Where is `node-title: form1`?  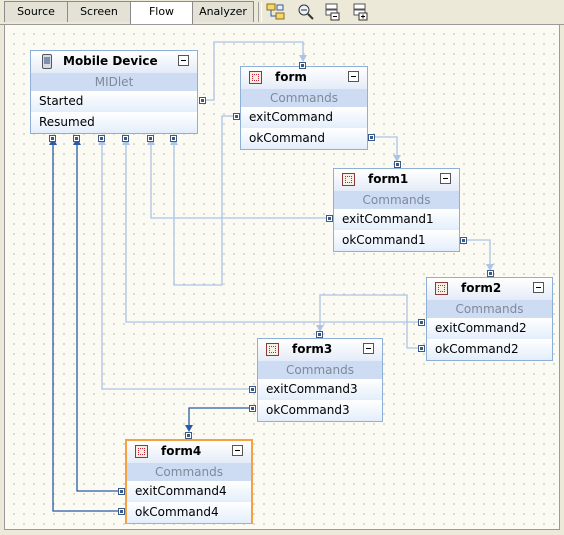
node-title: form1 is located at coordinates (388, 179).